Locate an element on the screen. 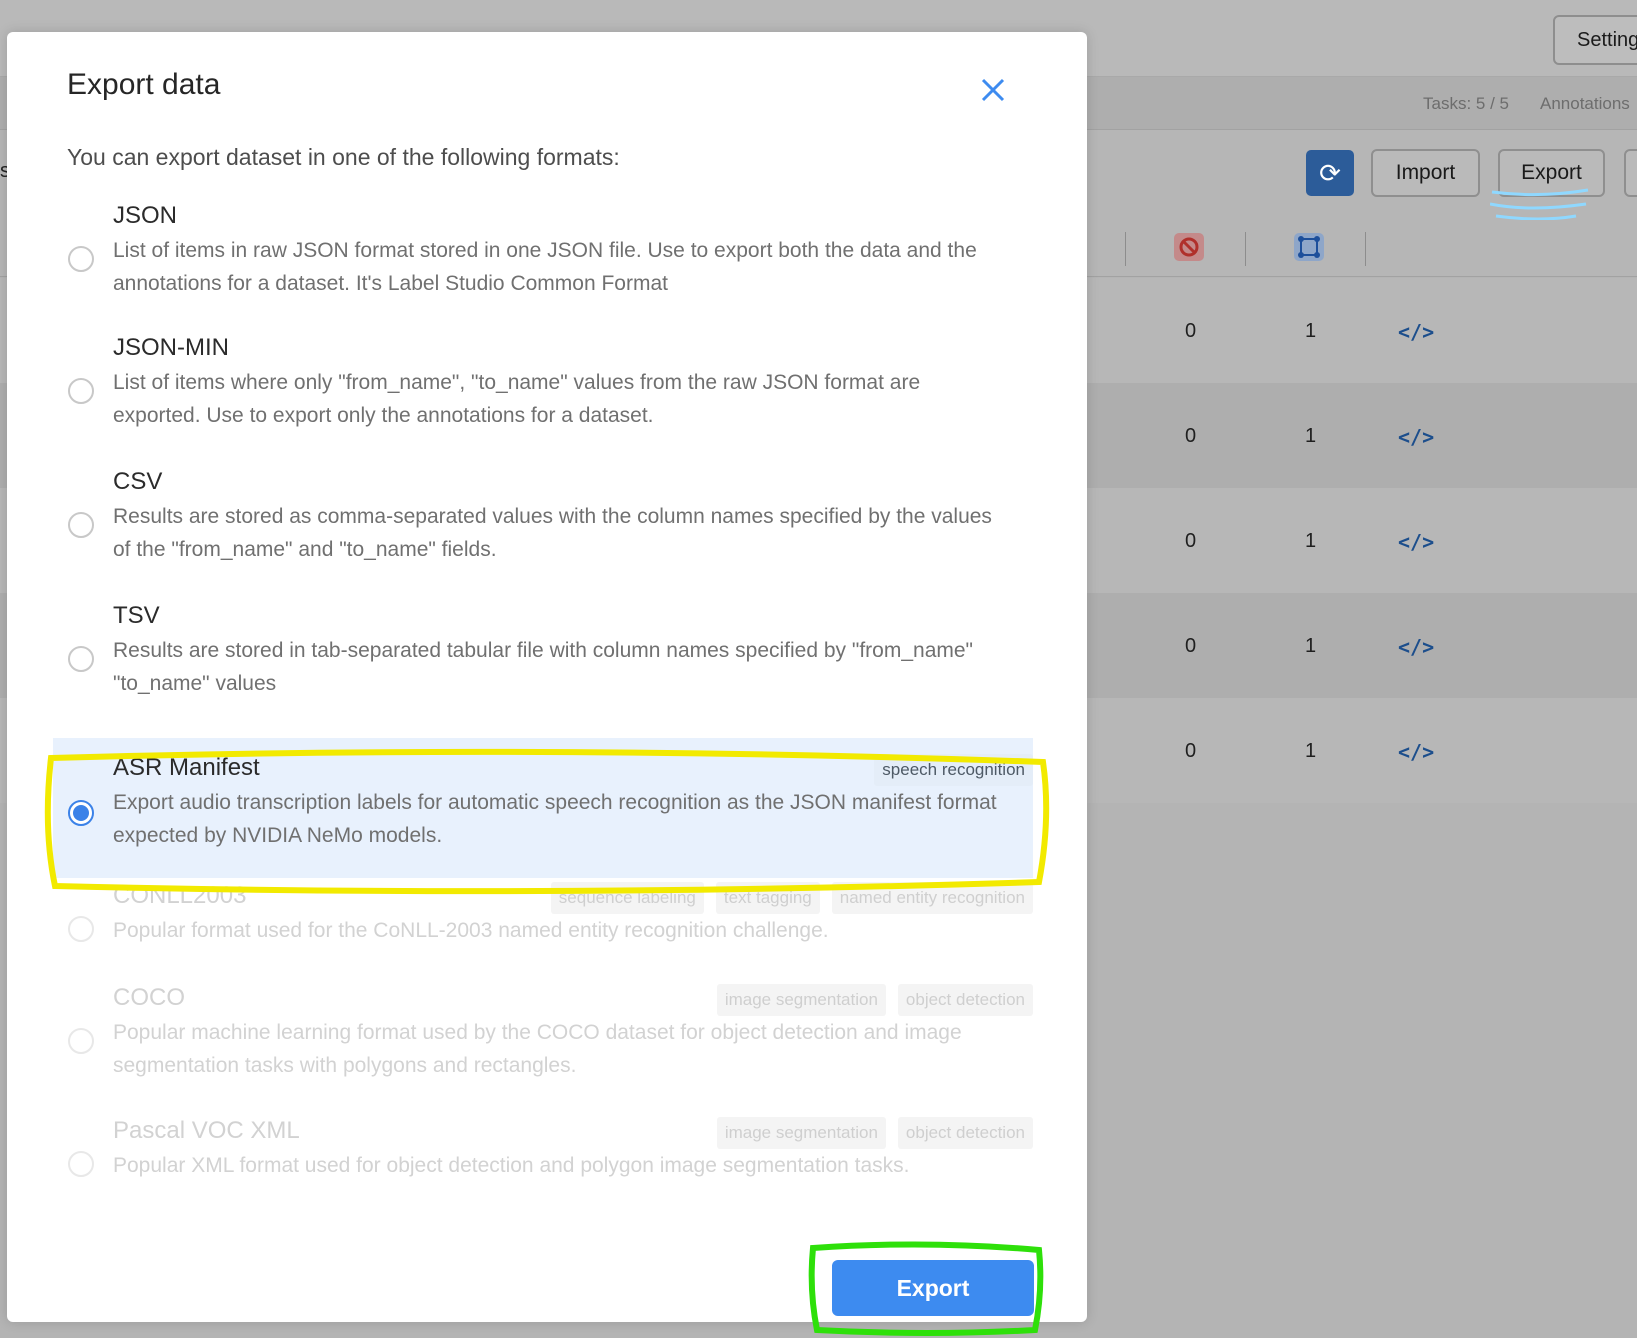 The image size is (1637, 1338). format-name: JSON is located at coordinates (145, 215).